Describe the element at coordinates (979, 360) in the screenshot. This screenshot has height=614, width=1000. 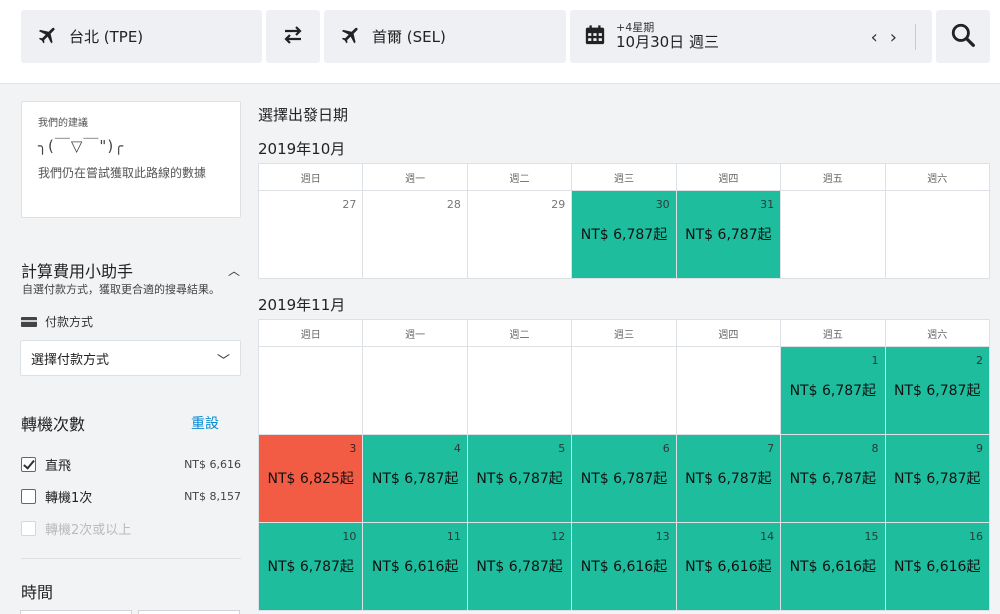
I see `day-number: 2` at that location.